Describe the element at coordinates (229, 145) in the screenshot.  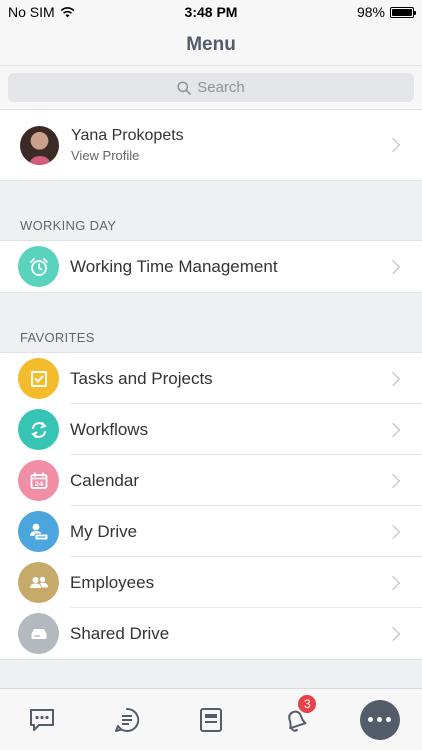
I see `profile-text: Yana Prokopets View Profile` at that location.